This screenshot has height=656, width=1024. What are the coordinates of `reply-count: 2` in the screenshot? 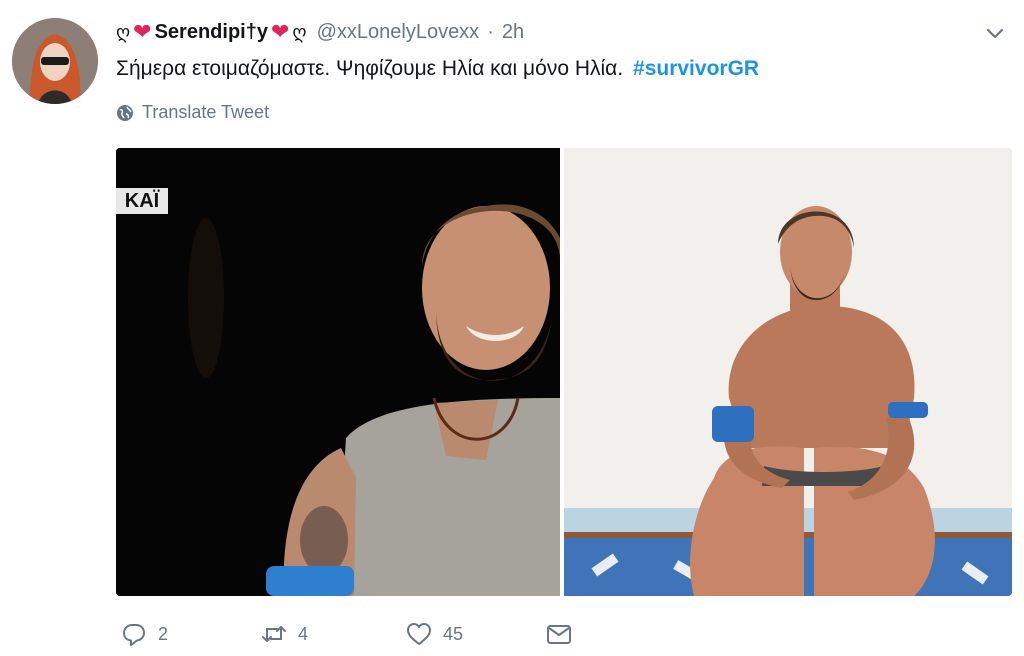 It's located at (163, 633).